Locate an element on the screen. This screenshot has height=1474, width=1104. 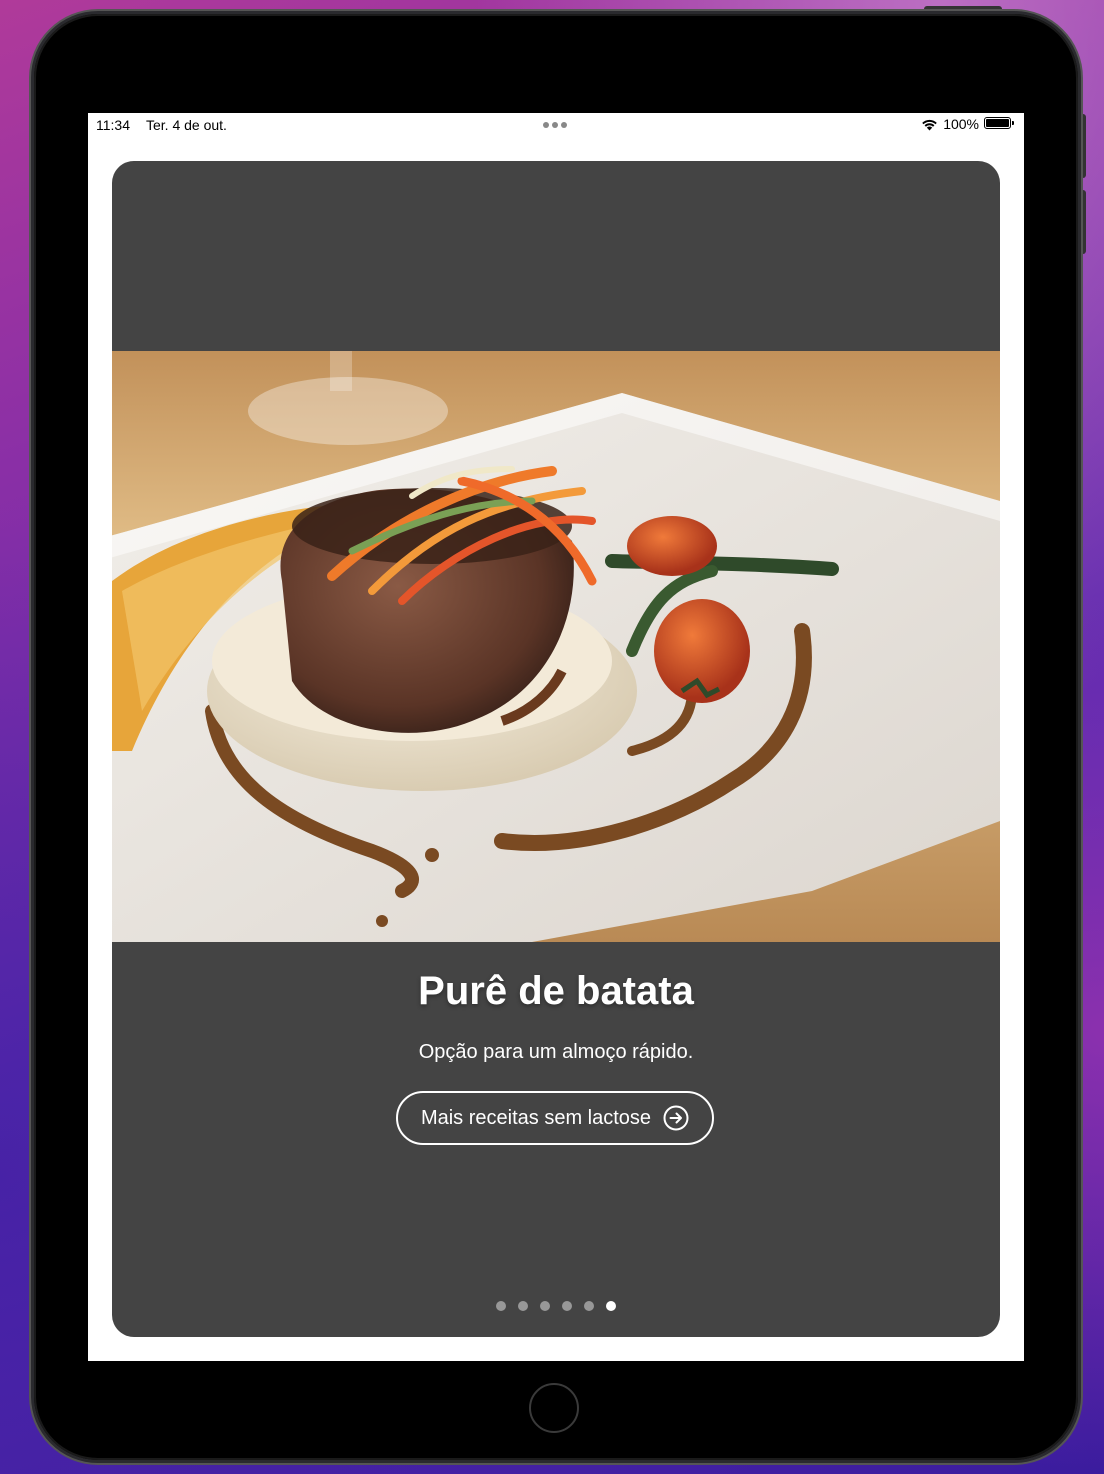
status-bar: 11:34 Ter. 4 de out. 100% is located at coordinates (556, 126).